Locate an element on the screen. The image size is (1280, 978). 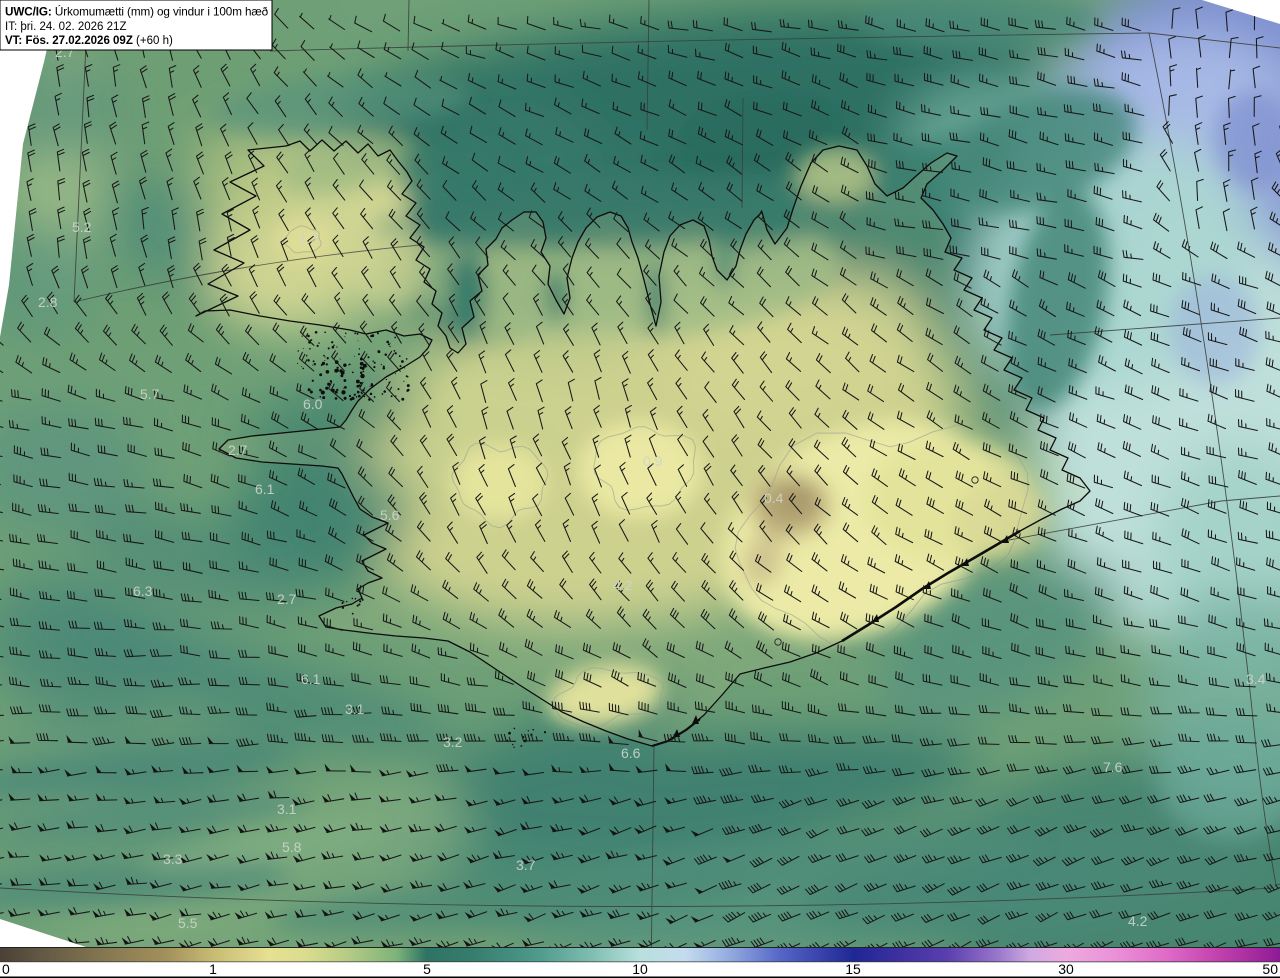
svg-text: 6.6 is located at coordinates (631, 753).